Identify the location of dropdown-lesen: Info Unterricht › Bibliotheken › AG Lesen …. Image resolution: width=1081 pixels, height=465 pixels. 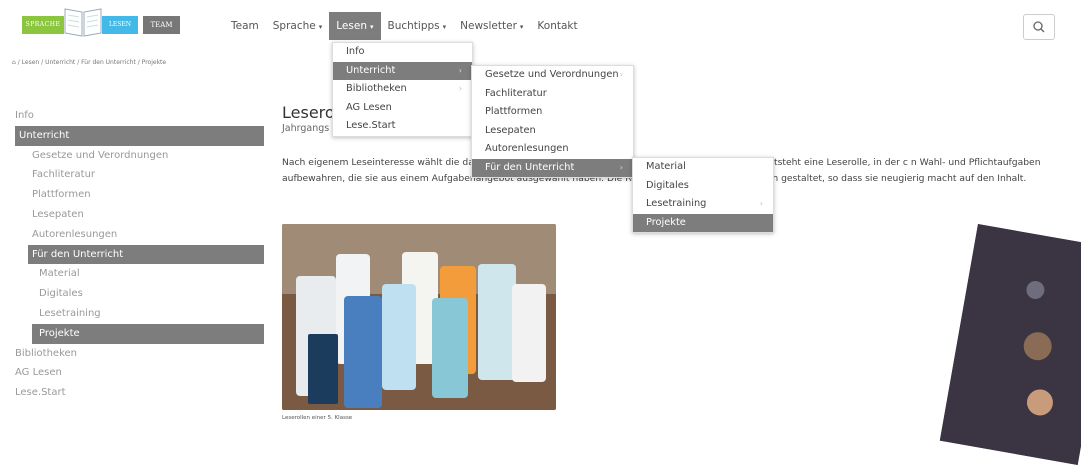
(402, 89).